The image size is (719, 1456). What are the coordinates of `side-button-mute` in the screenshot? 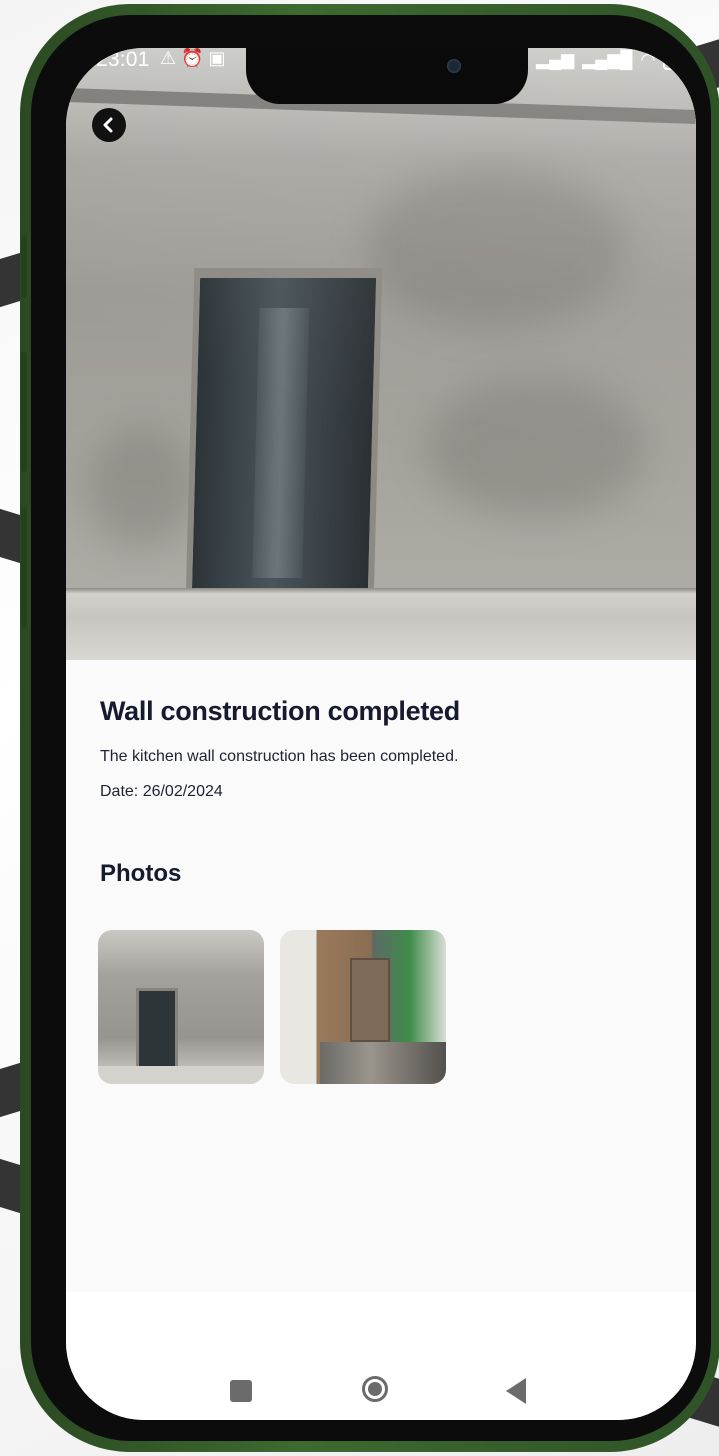 It's located at (24, 267).